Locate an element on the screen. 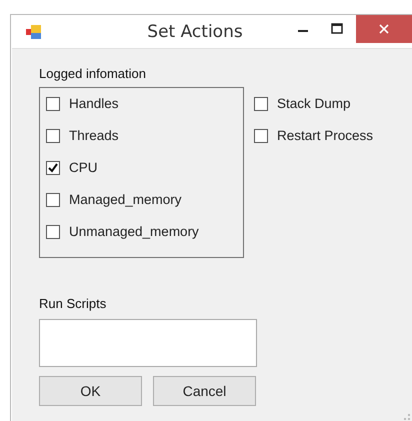  group-label: Logged infomation is located at coordinates (92, 73).